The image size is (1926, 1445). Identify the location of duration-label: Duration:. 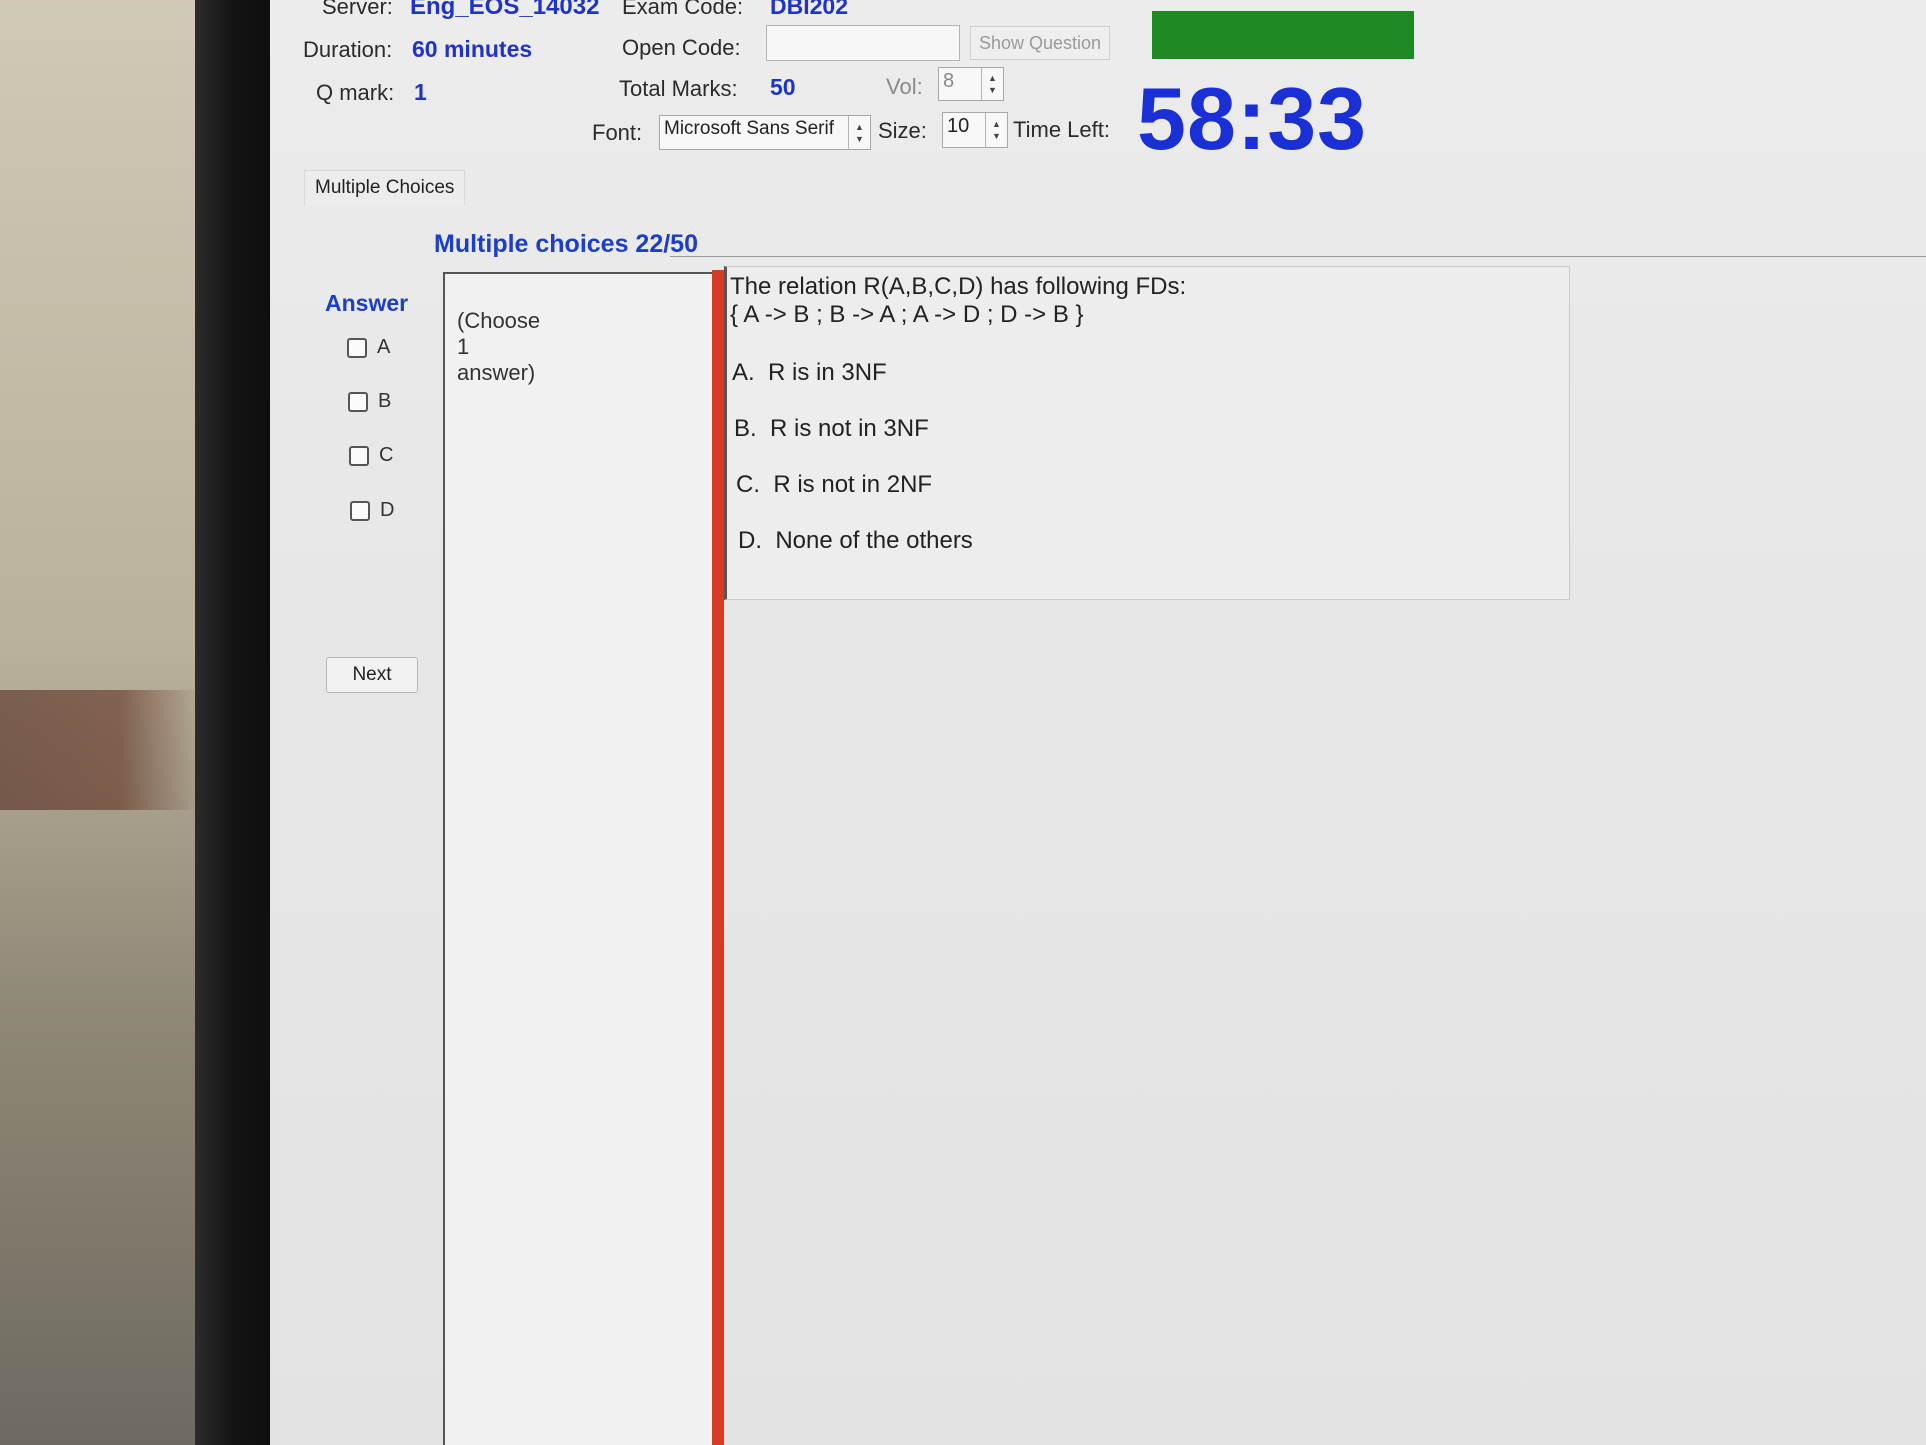
(348, 49).